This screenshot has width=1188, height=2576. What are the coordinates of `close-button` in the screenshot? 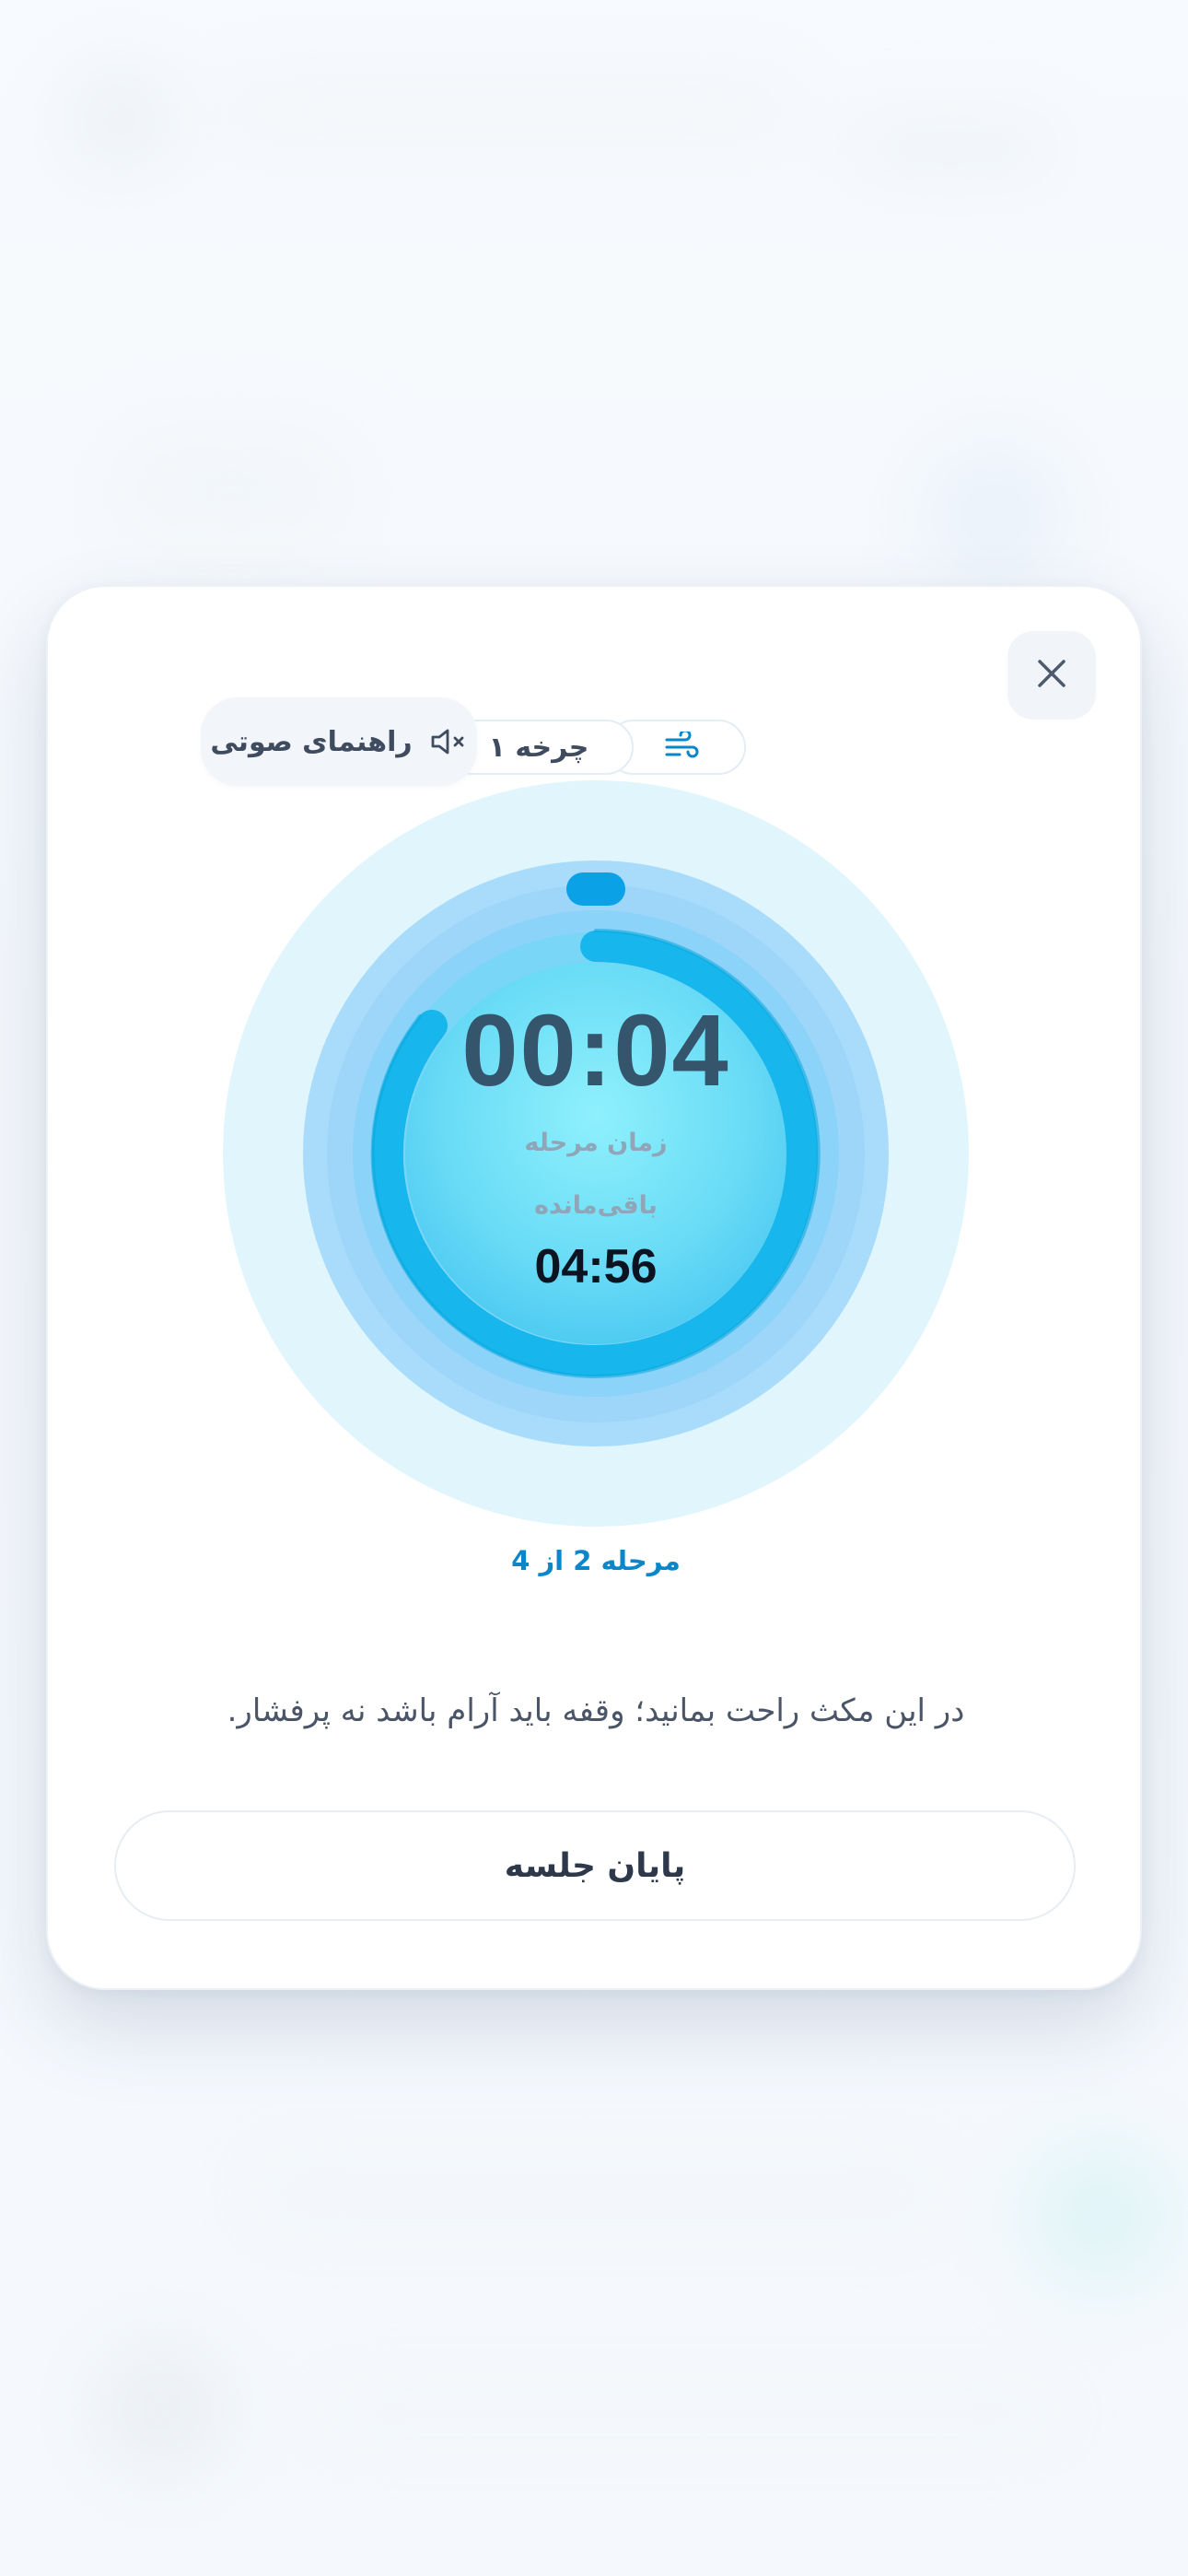 It's located at (1051, 675).